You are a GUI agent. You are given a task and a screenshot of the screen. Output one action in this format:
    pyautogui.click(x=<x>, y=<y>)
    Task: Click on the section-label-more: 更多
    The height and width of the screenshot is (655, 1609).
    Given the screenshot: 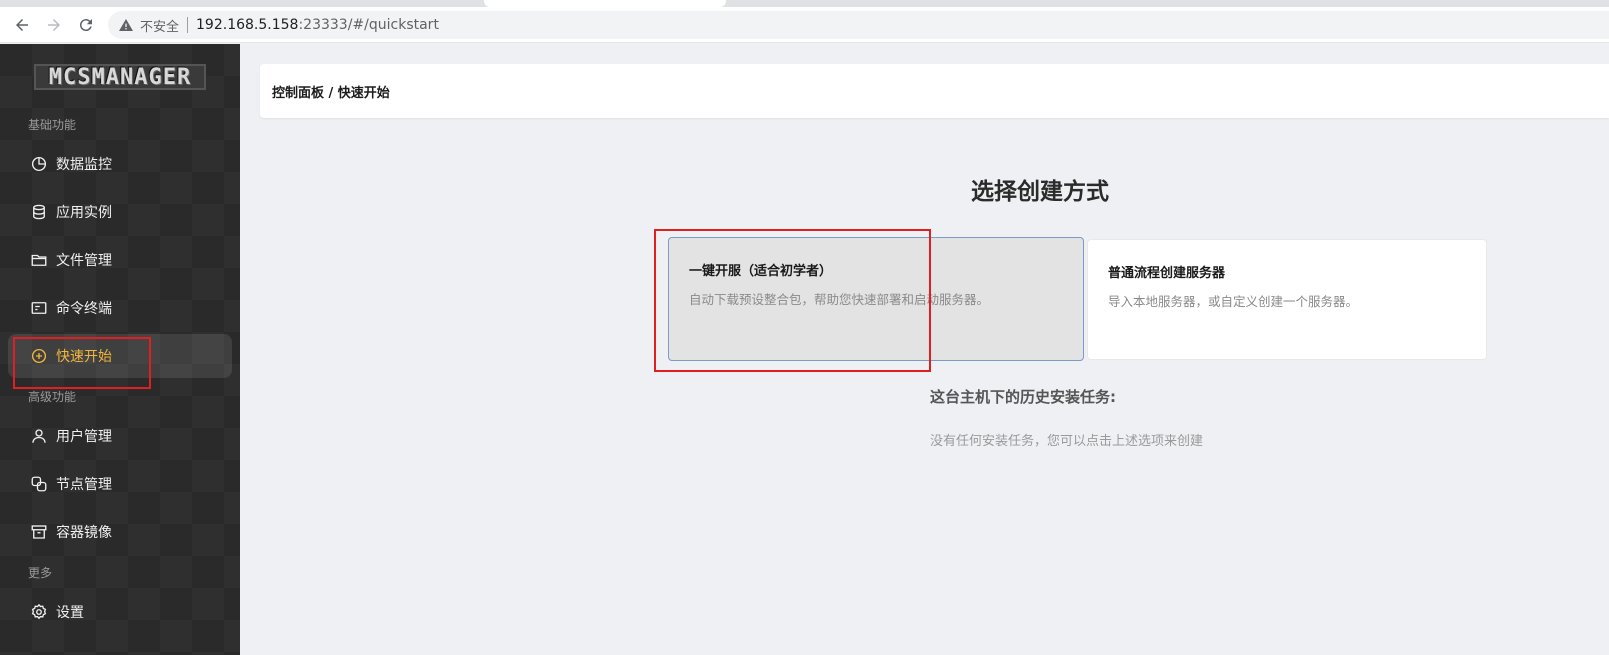 What is the action you would take?
    pyautogui.click(x=40, y=573)
    